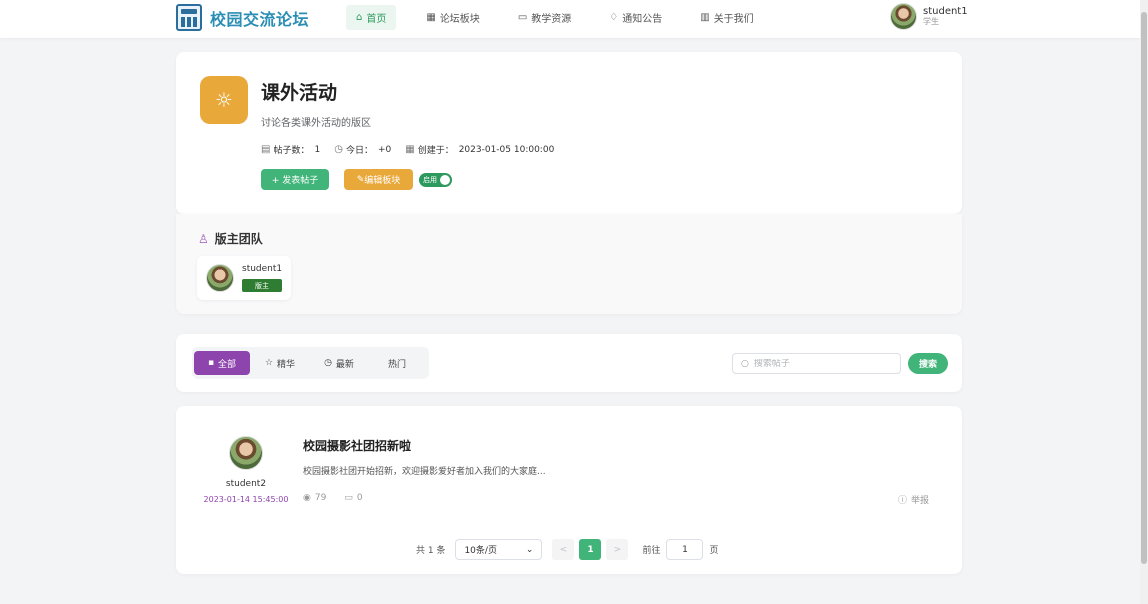 The height and width of the screenshot is (604, 1148). I want to click on user-avatar, so click(903, 16).